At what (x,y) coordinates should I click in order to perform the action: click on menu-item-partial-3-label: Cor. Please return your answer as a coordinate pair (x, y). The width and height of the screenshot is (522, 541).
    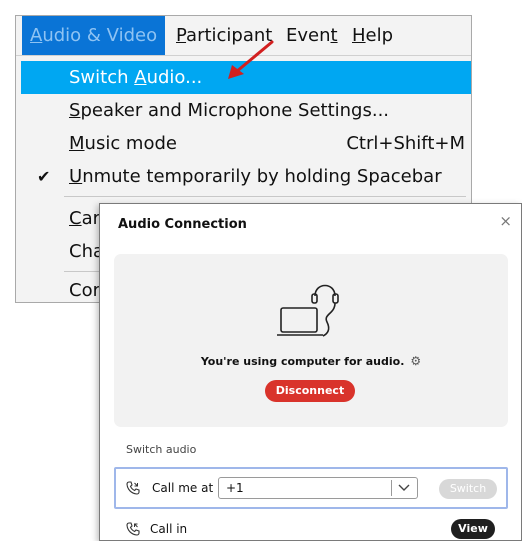
    Looking at the image, I should click on (84, 290).